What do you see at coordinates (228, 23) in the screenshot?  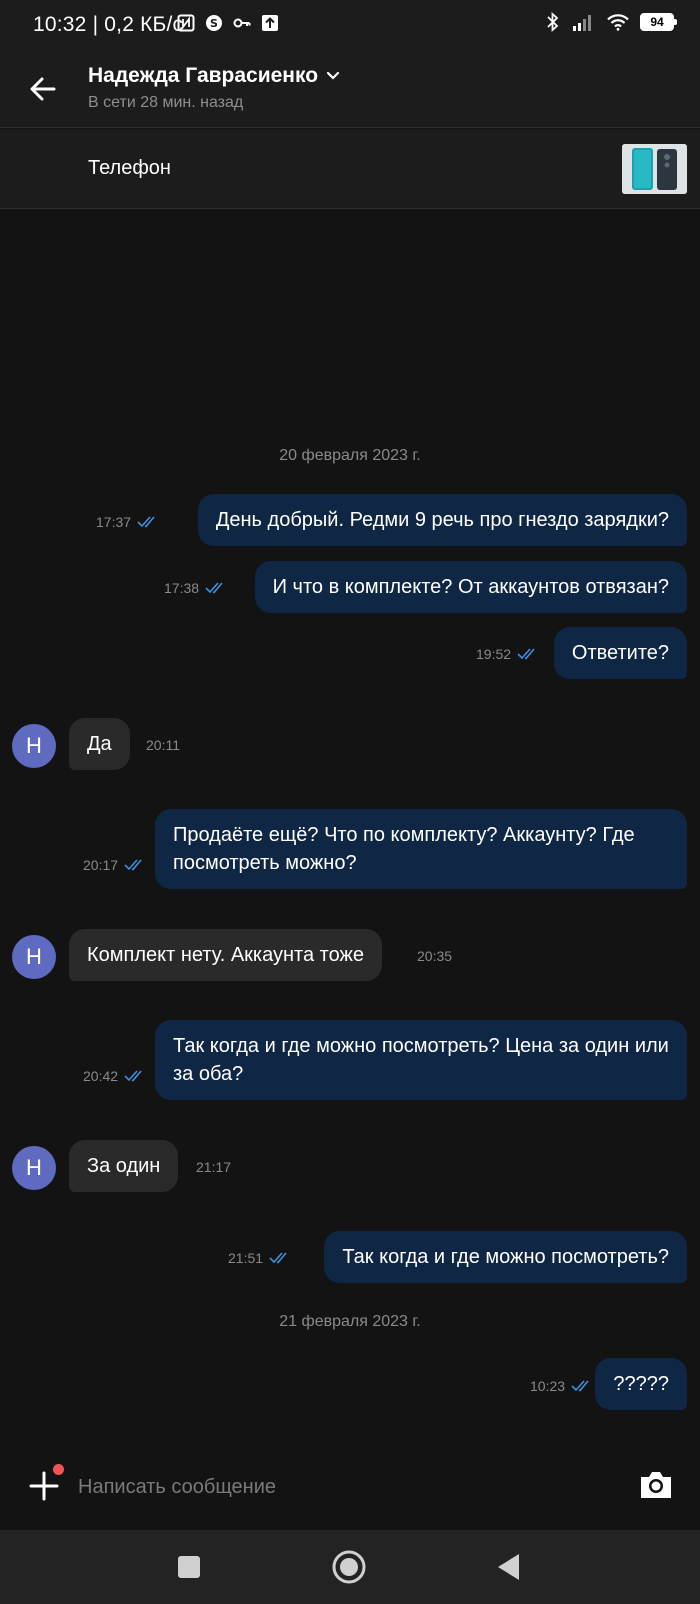 I see `status-icons-left: S` at bounding box center [228, 23].